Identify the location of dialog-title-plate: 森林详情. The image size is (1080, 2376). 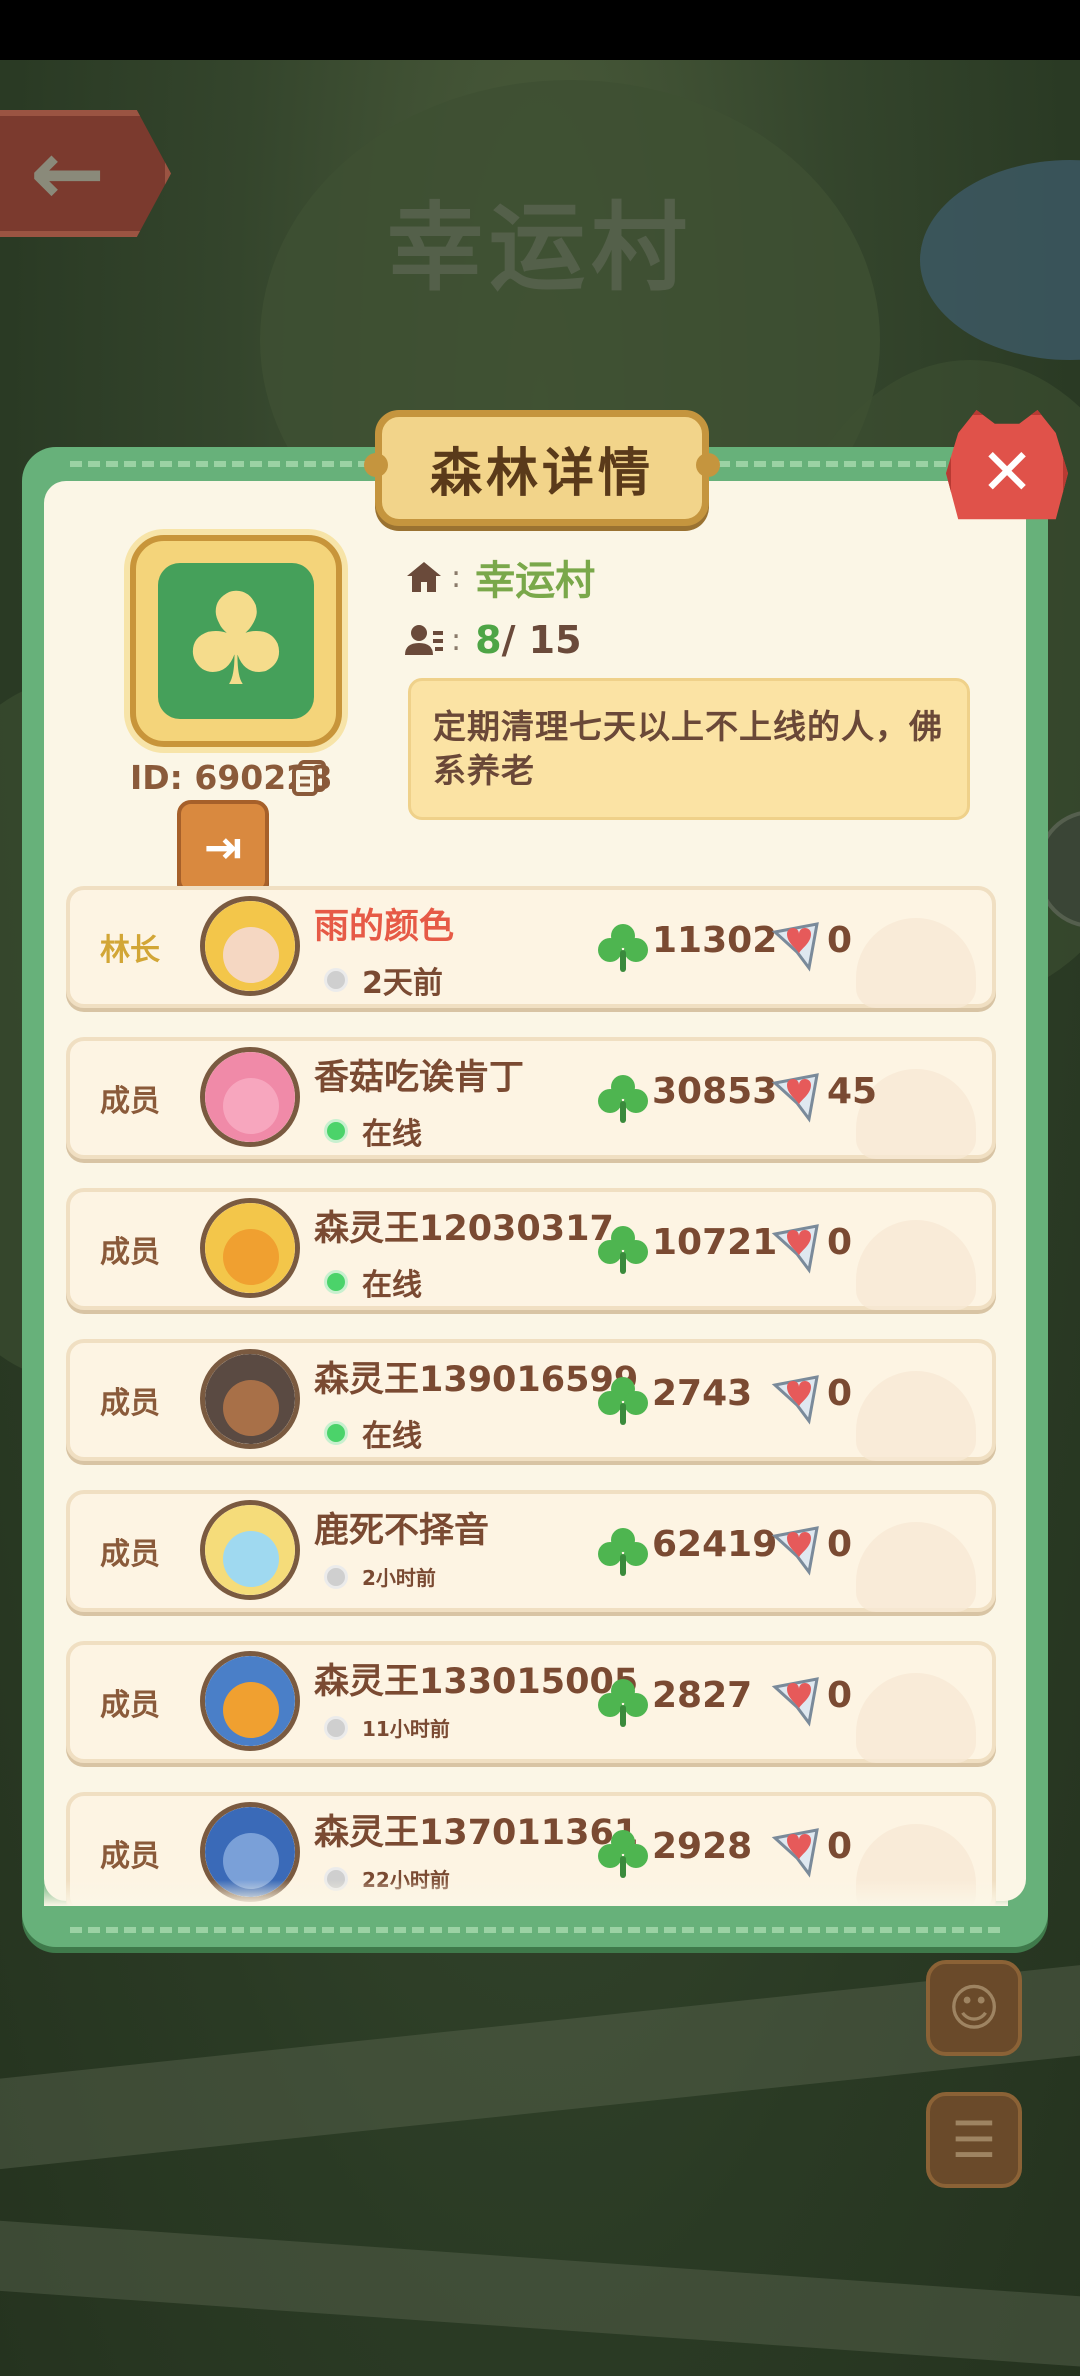
(542, 468).